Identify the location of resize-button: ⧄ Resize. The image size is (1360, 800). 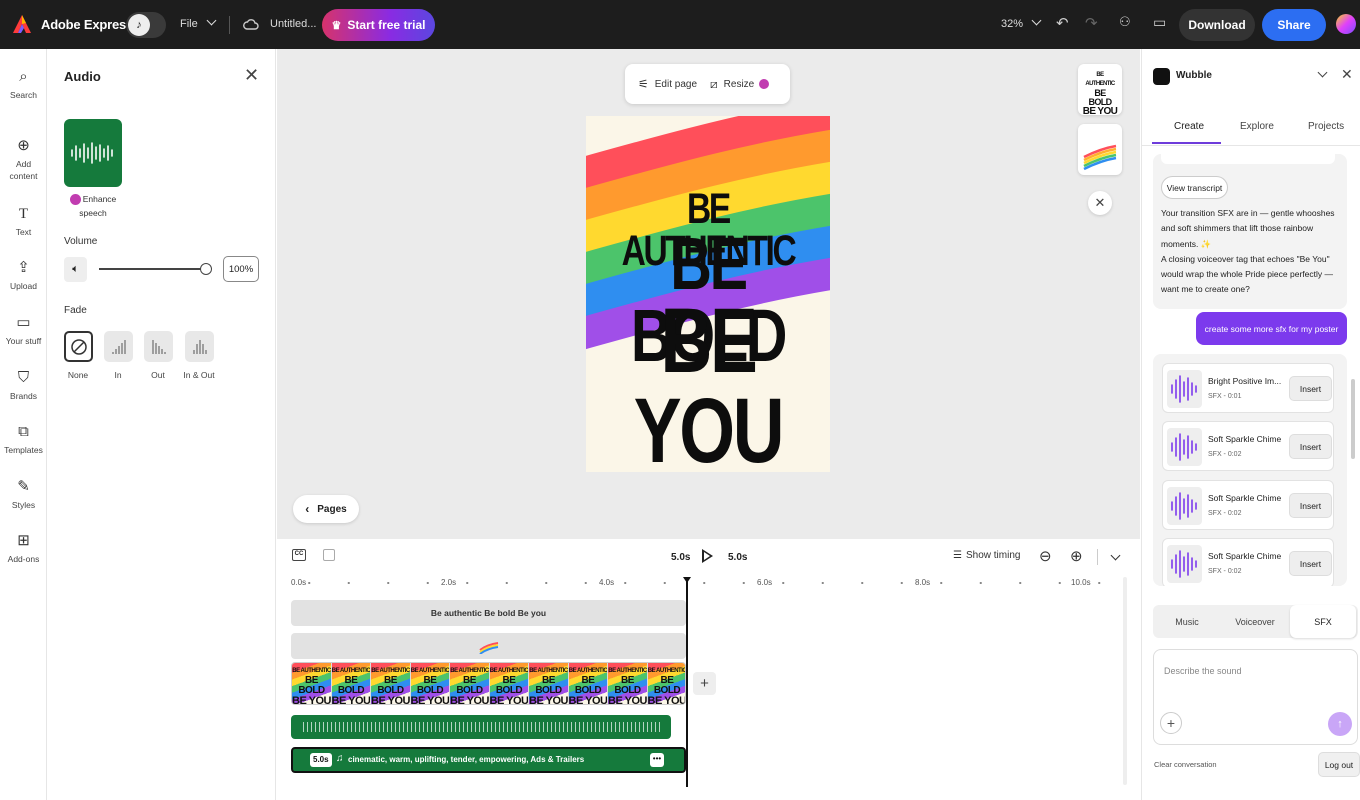
(733, 84).